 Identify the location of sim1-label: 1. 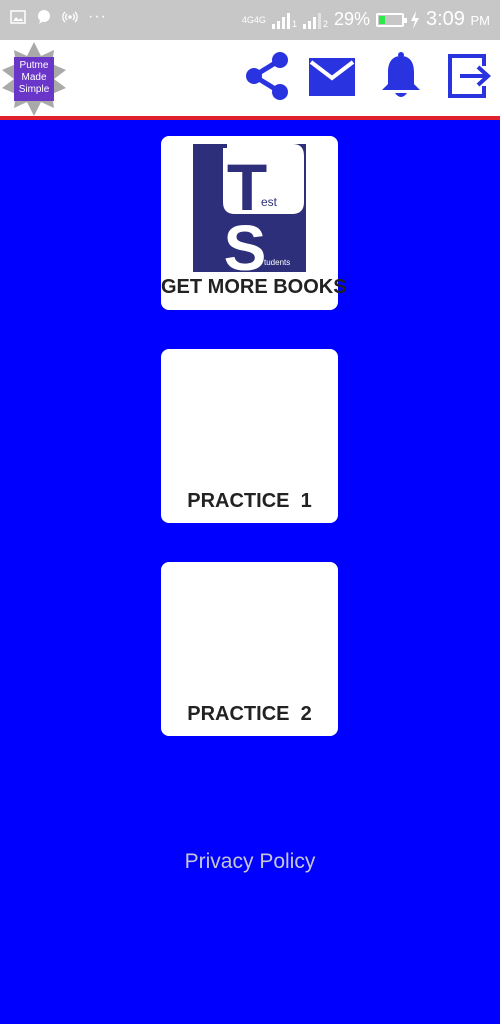
(294, 23).